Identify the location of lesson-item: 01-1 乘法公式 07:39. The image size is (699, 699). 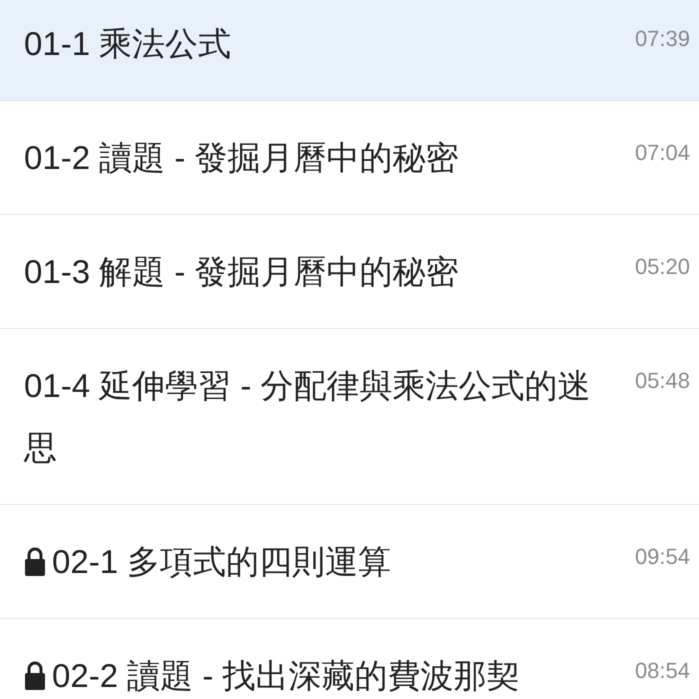
(349, 50).